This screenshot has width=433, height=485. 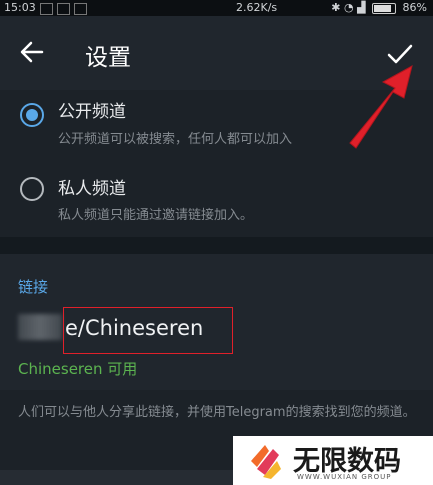 I want to click on back-arrow-icon, so click(x=32, y=52).